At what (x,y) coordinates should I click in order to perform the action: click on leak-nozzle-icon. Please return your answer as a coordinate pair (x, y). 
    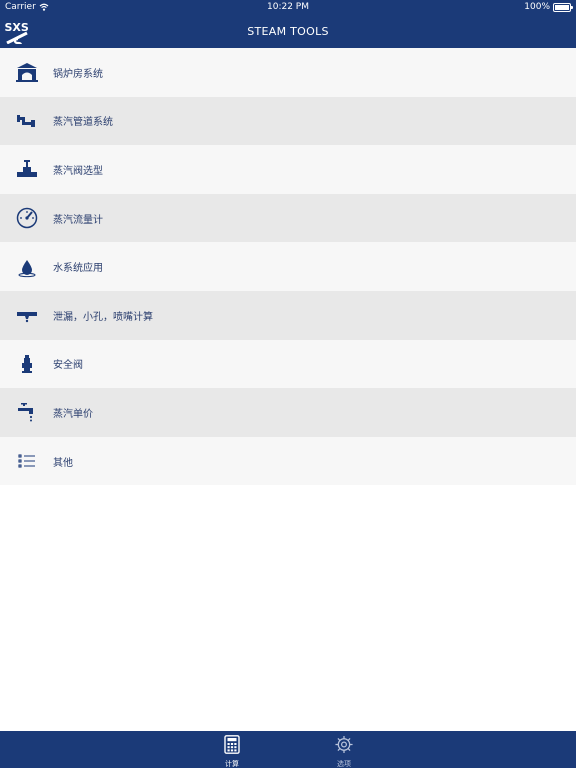
    Looking at the image, I should click on (27, 315).